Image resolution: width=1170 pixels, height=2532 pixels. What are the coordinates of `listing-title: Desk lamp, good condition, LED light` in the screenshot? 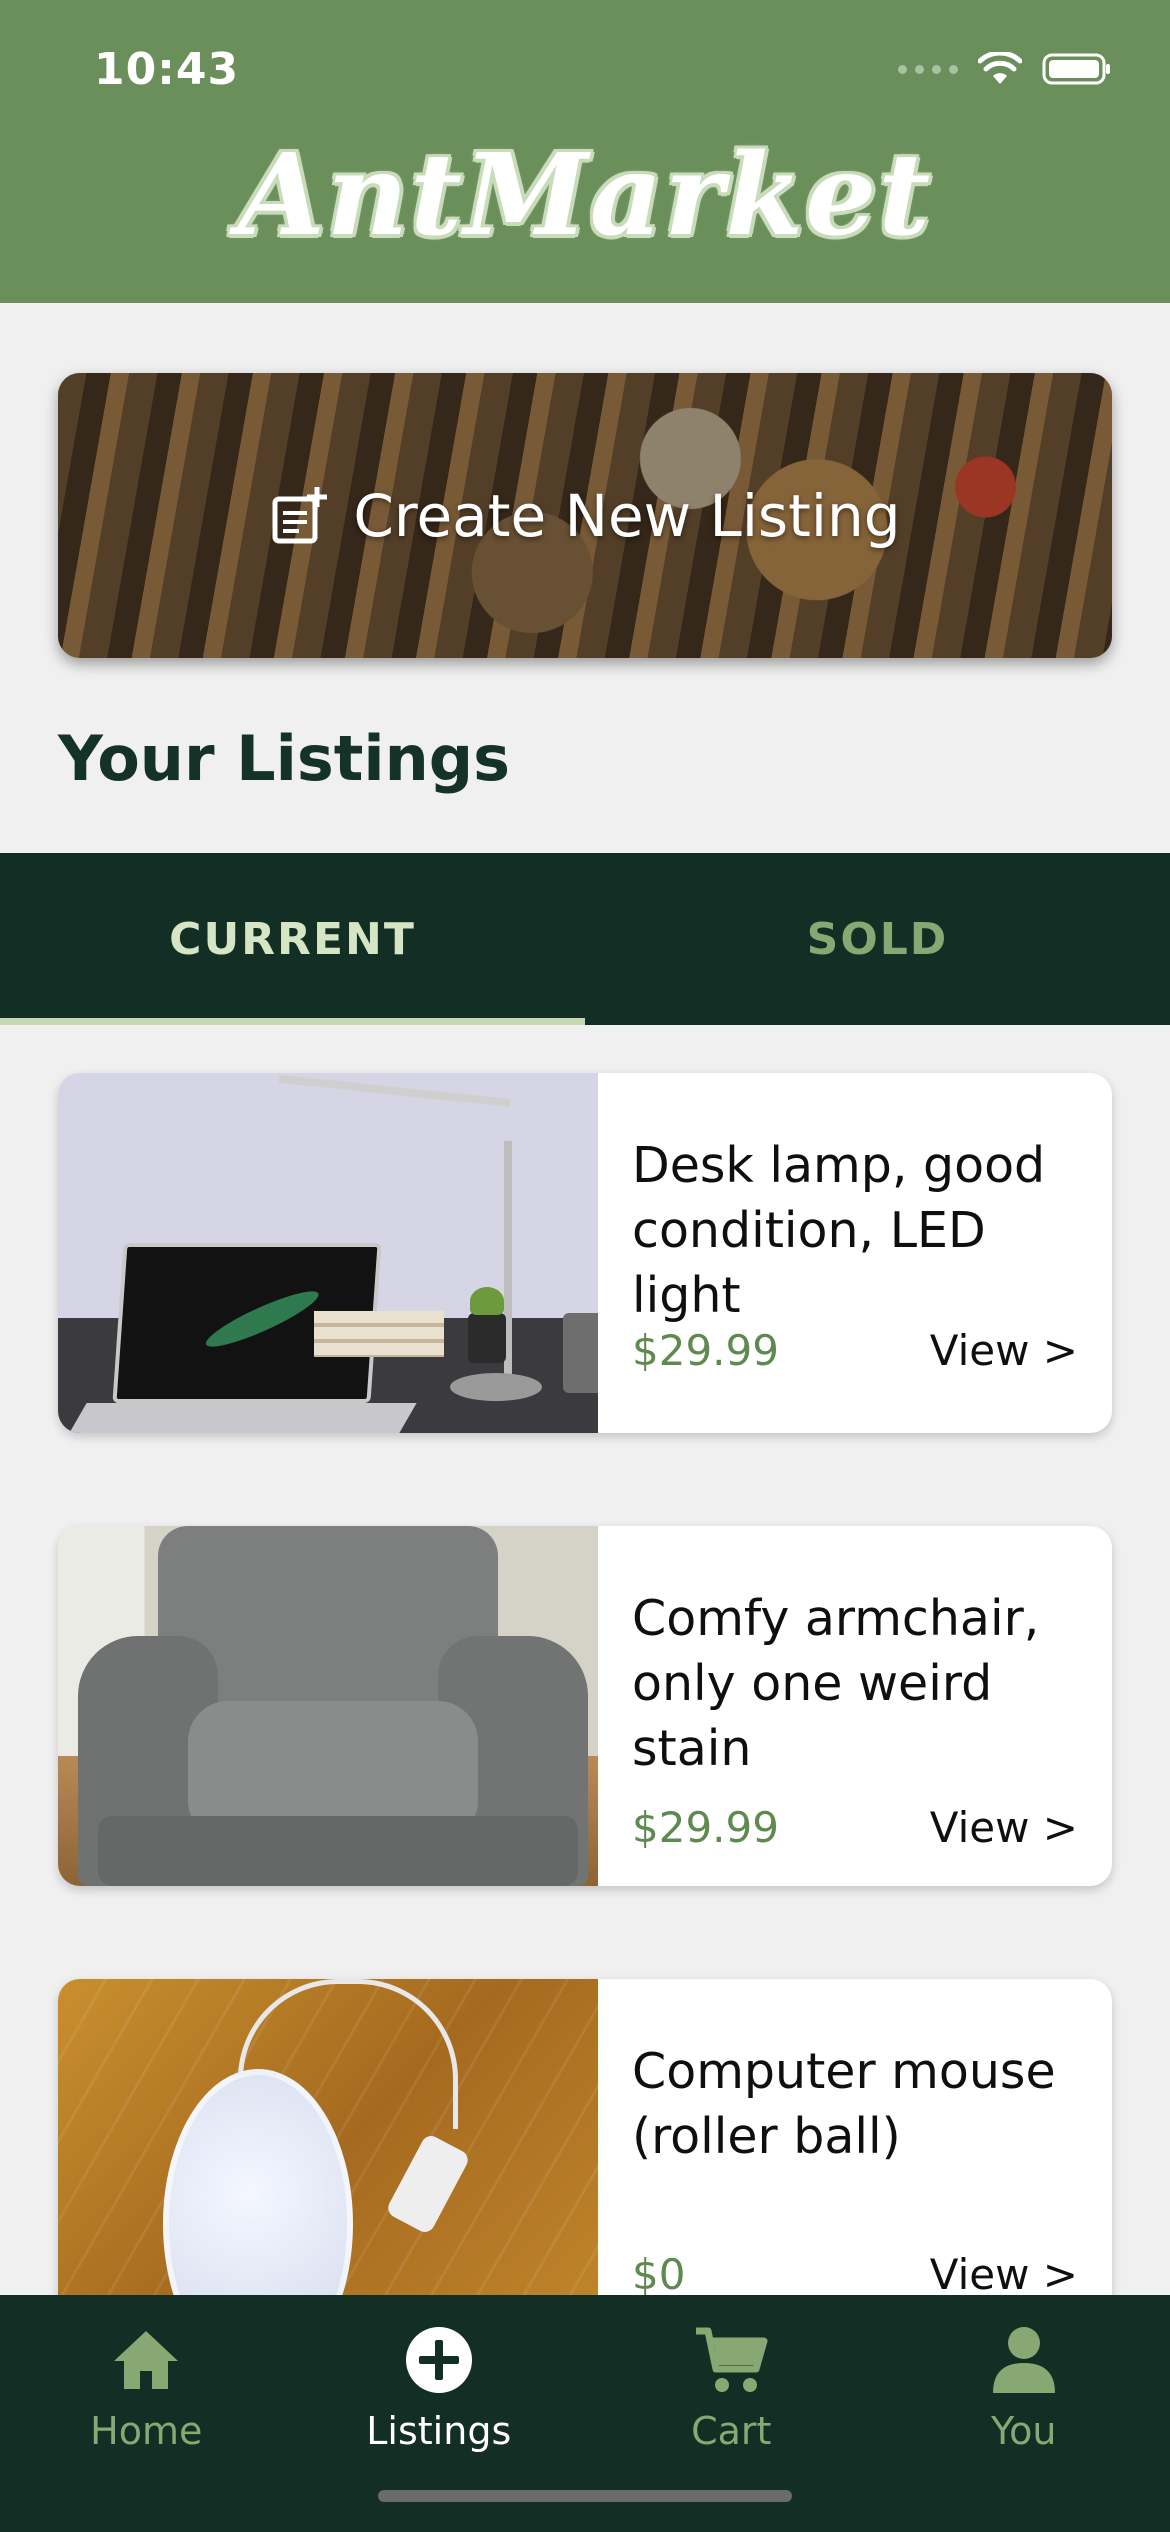 It's located at (839, 1230).